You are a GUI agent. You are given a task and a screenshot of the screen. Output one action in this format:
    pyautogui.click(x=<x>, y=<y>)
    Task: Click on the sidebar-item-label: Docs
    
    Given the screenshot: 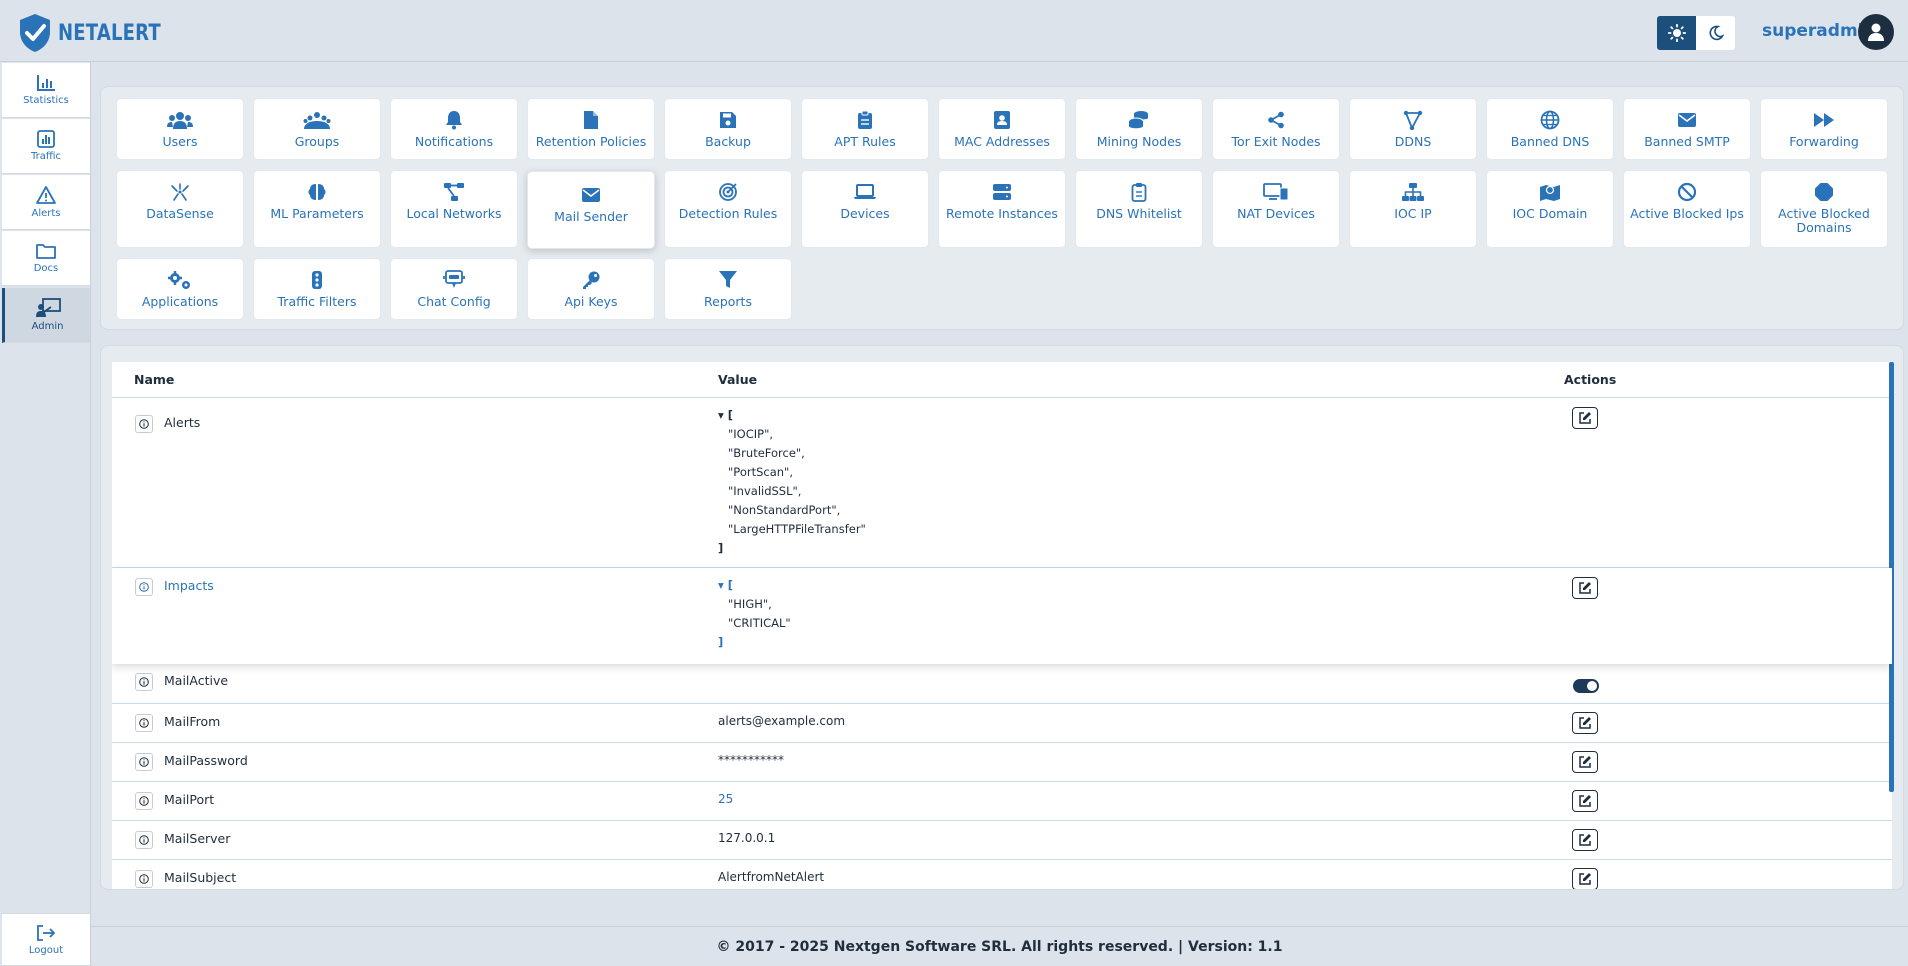 What is the action you would take?
    pyautogui.click(x=46, y=268)
    